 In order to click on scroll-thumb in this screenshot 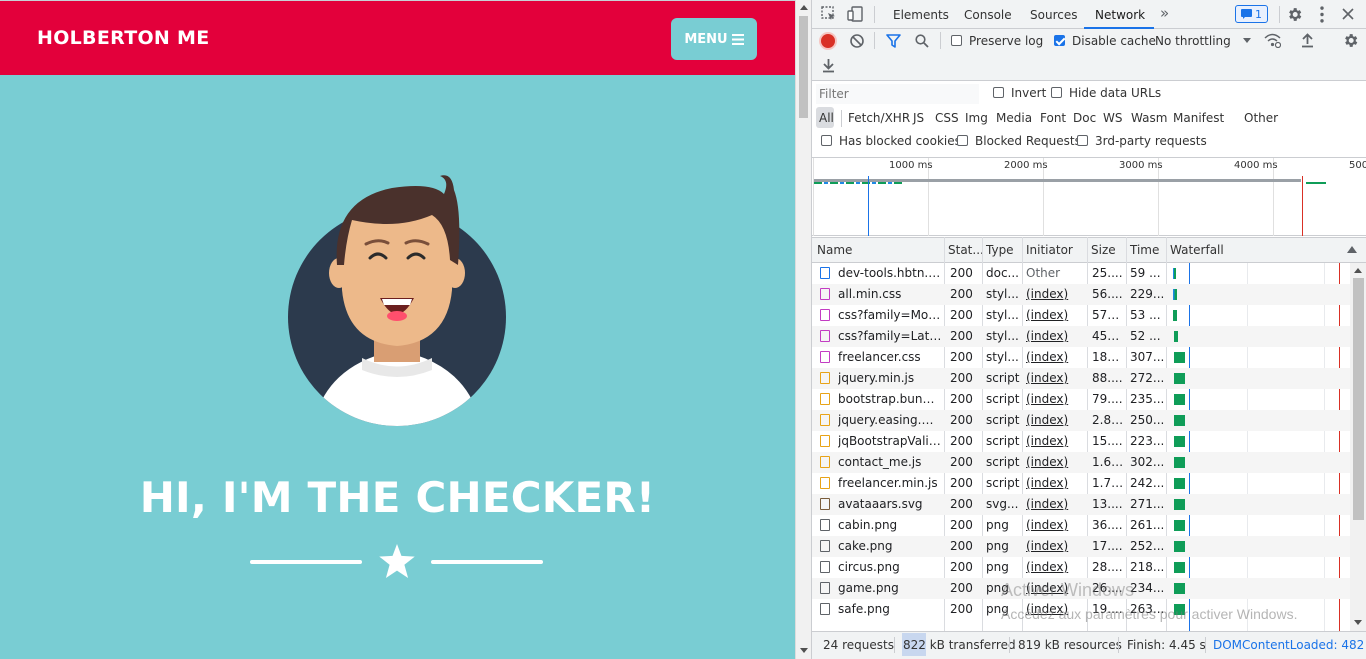, I will do `click(803, 67)`.